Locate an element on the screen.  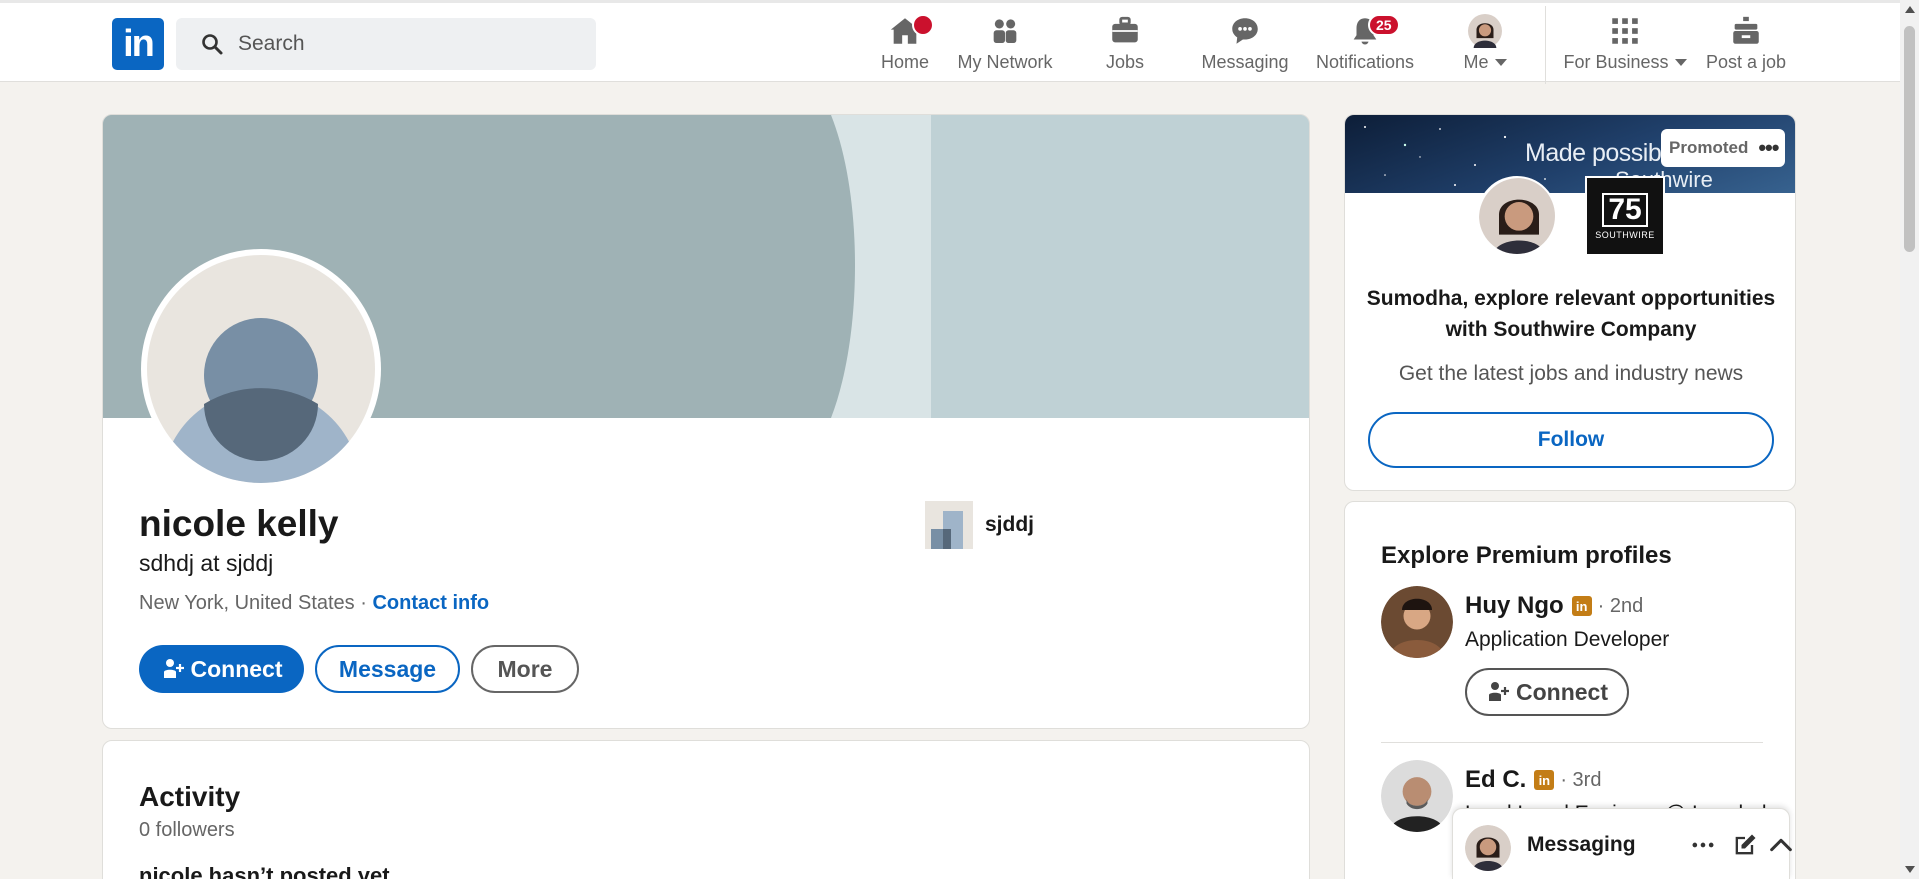
nav-divider is located at coordinates (1545, 45).